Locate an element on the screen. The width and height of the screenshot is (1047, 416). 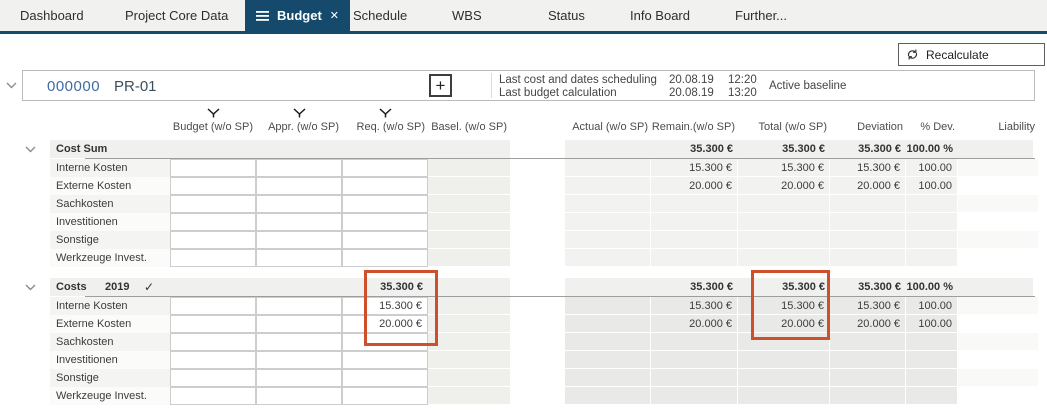
menu-hamburger-icon is located at coordinates (262, 15).